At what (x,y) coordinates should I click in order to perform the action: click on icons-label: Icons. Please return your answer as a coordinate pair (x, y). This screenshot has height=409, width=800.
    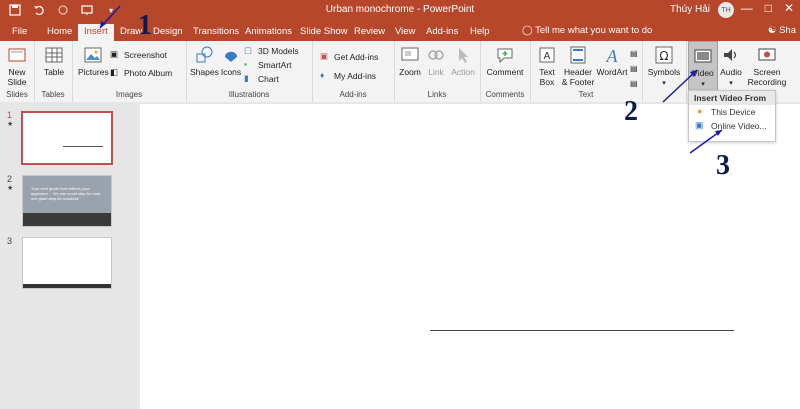
    Looking at the image, I should click on (231, 72).